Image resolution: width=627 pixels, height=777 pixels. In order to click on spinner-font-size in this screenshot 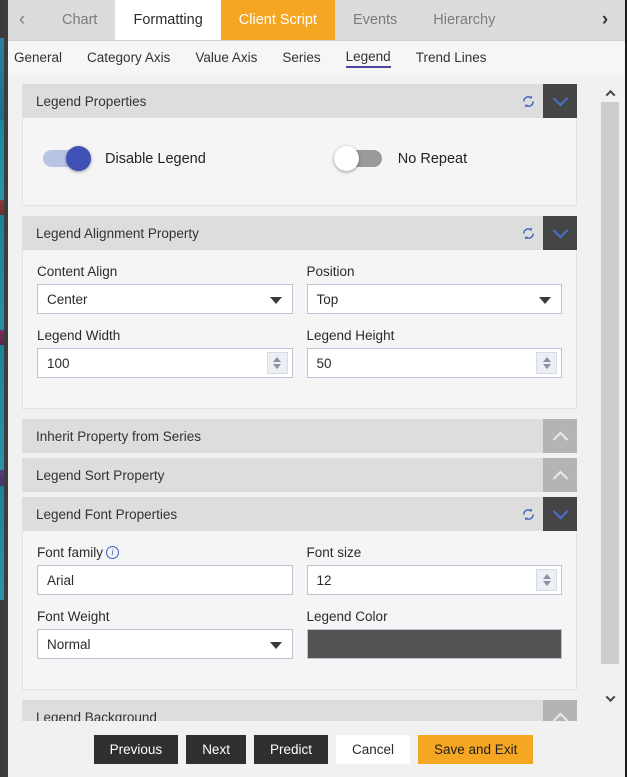, I will do `click(546, 580)`.